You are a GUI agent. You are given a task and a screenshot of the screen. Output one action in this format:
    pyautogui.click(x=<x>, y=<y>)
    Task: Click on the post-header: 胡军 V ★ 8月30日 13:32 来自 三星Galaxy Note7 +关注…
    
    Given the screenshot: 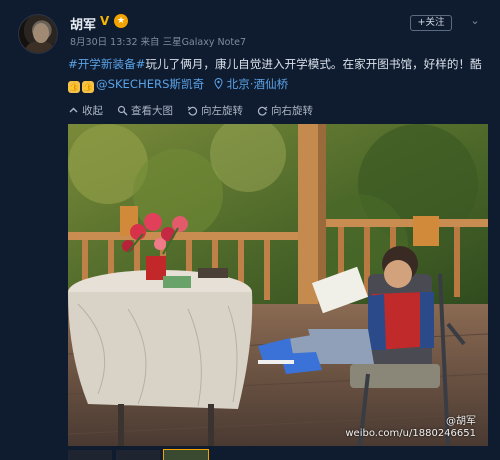 What is the action you would take?
    pyautogui.click(x=250, y=27)
    